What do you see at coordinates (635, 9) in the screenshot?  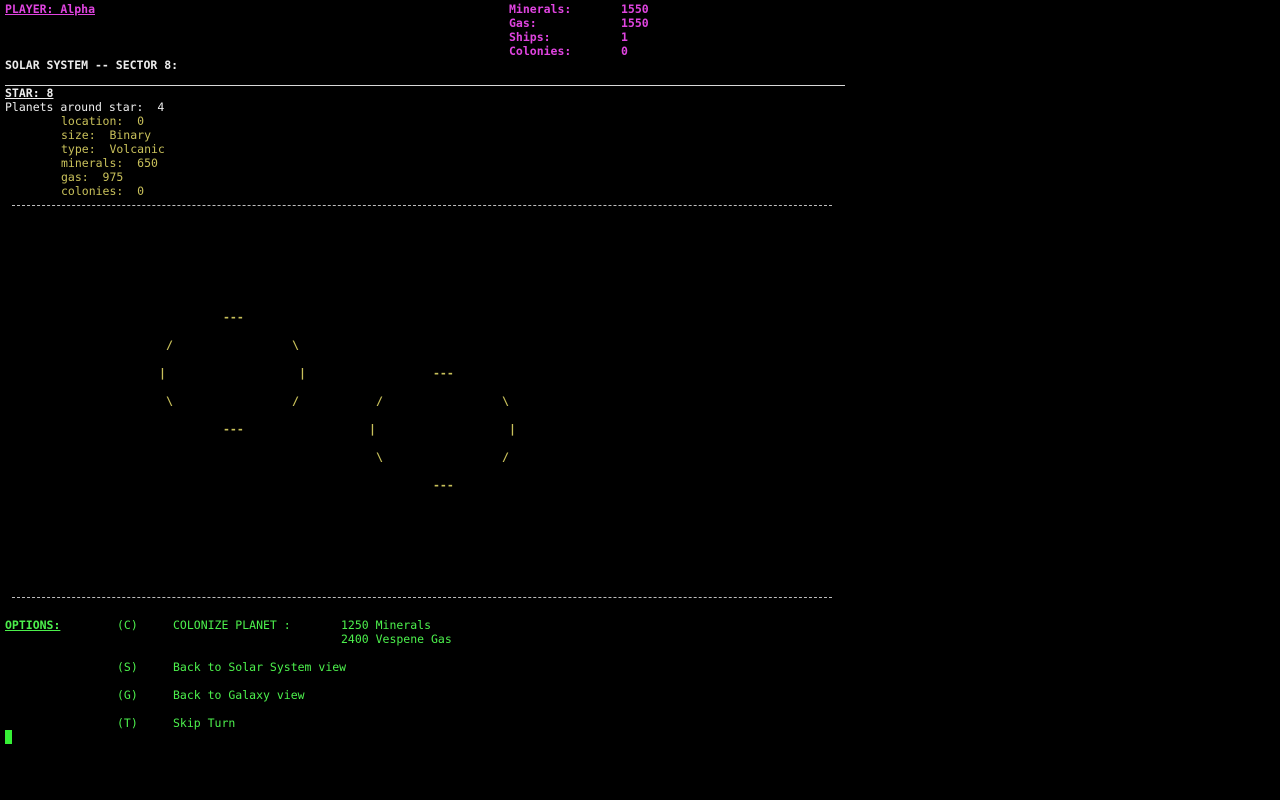 I see `minerals-value: 1550` at bounding box center [635, 9].